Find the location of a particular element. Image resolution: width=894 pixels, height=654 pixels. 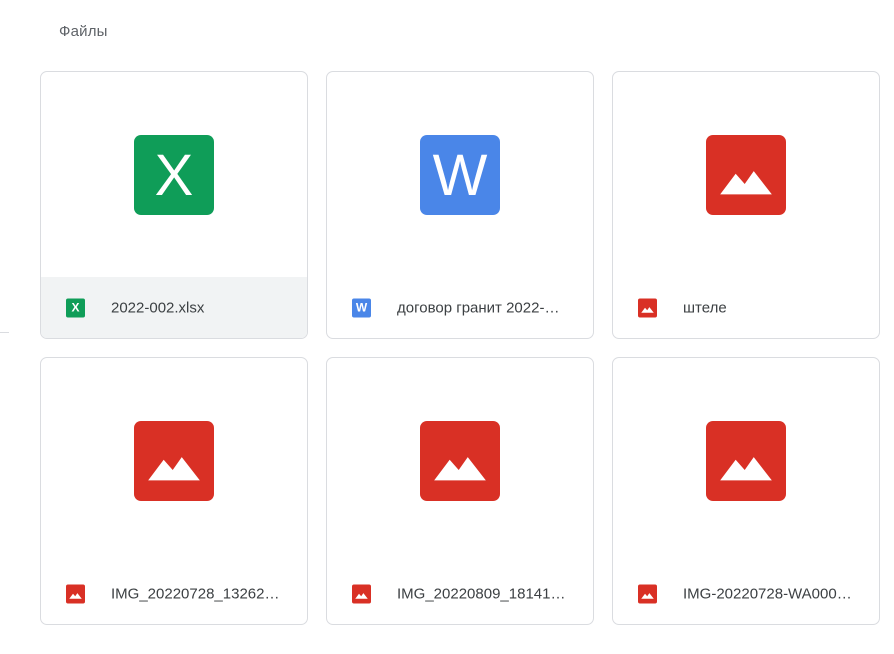

word-letter-small: W is located at coordinates (361, 307).